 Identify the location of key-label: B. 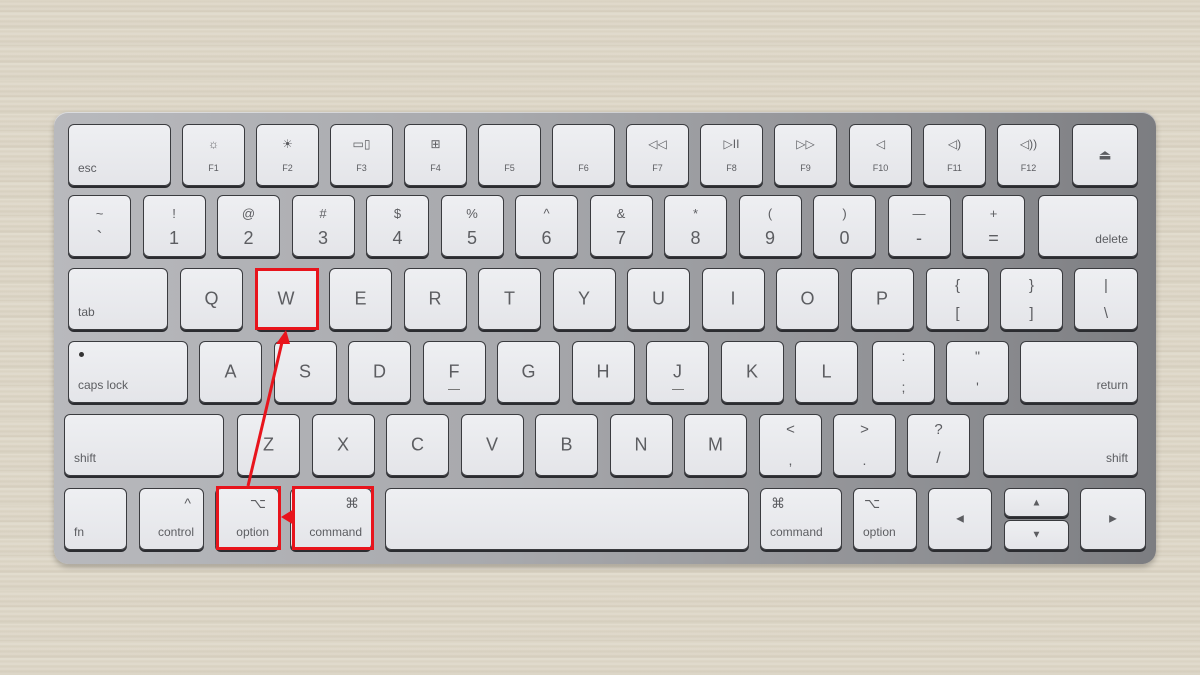
(566, 444).